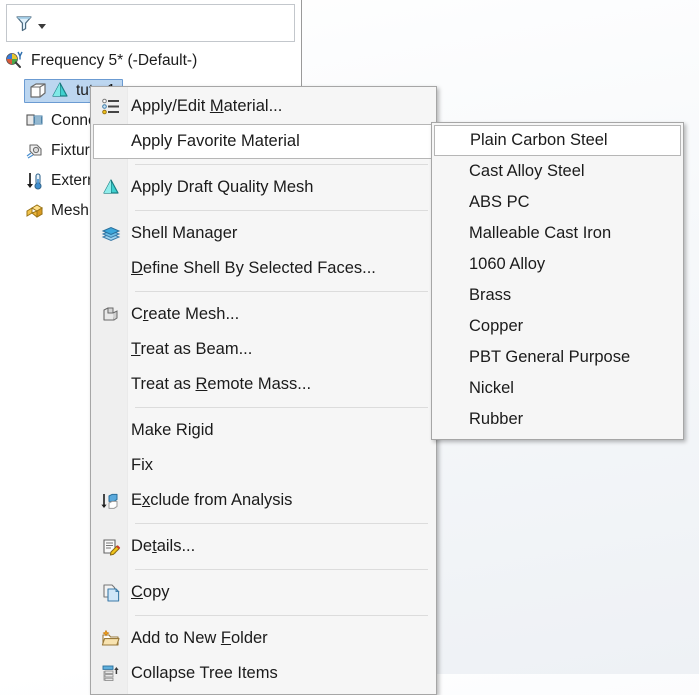  What do you see at coordinates (184, 233) in the screenshot?
I see `menu-item-label: Shell Manager` at bounding box center [184, 233].